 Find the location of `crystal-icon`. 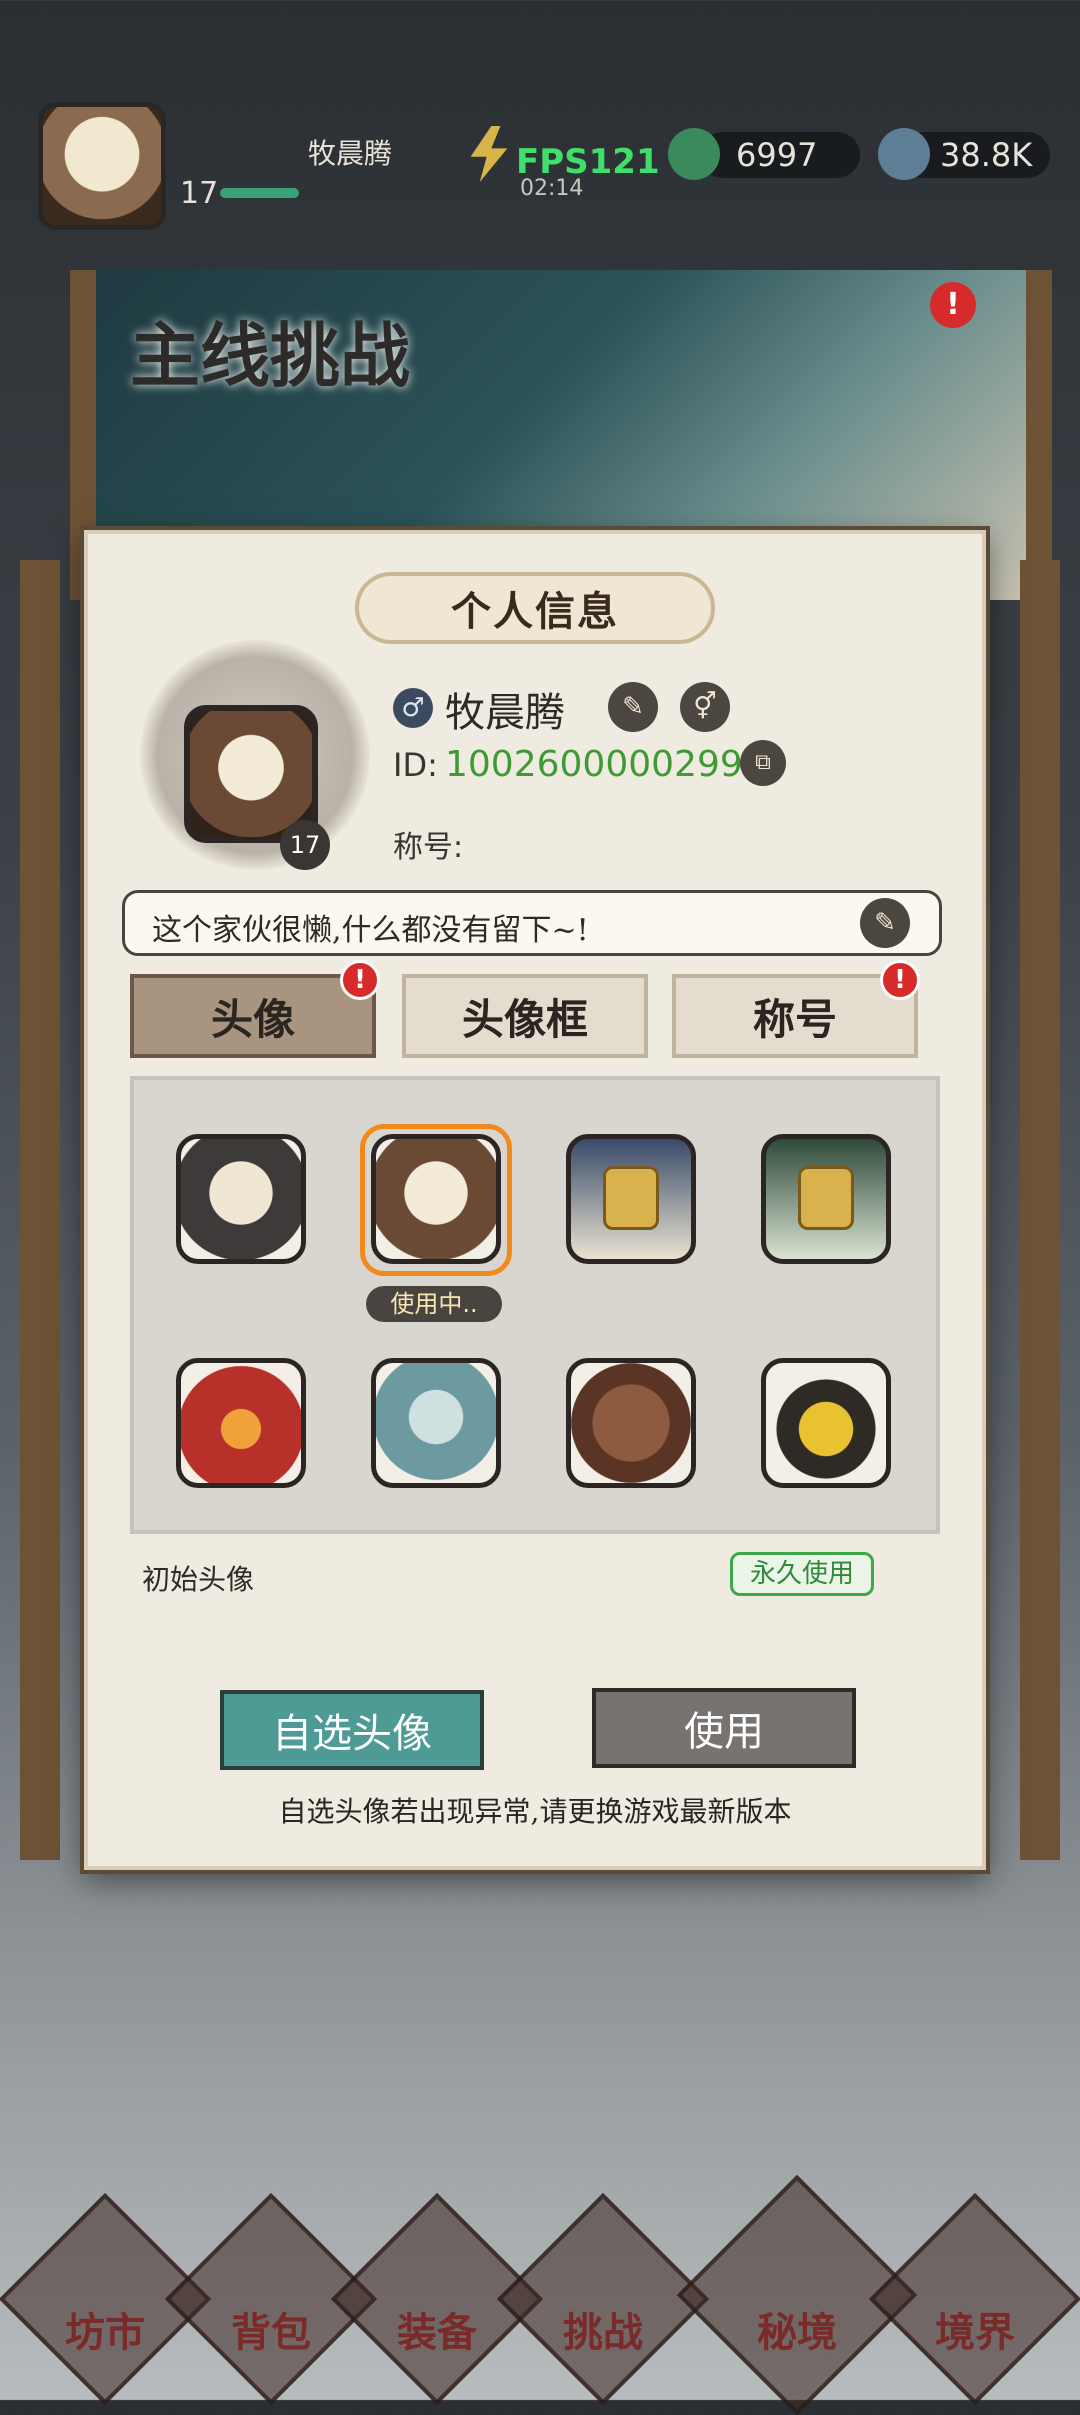

crystal-icon is located at coordinates (904, 154).